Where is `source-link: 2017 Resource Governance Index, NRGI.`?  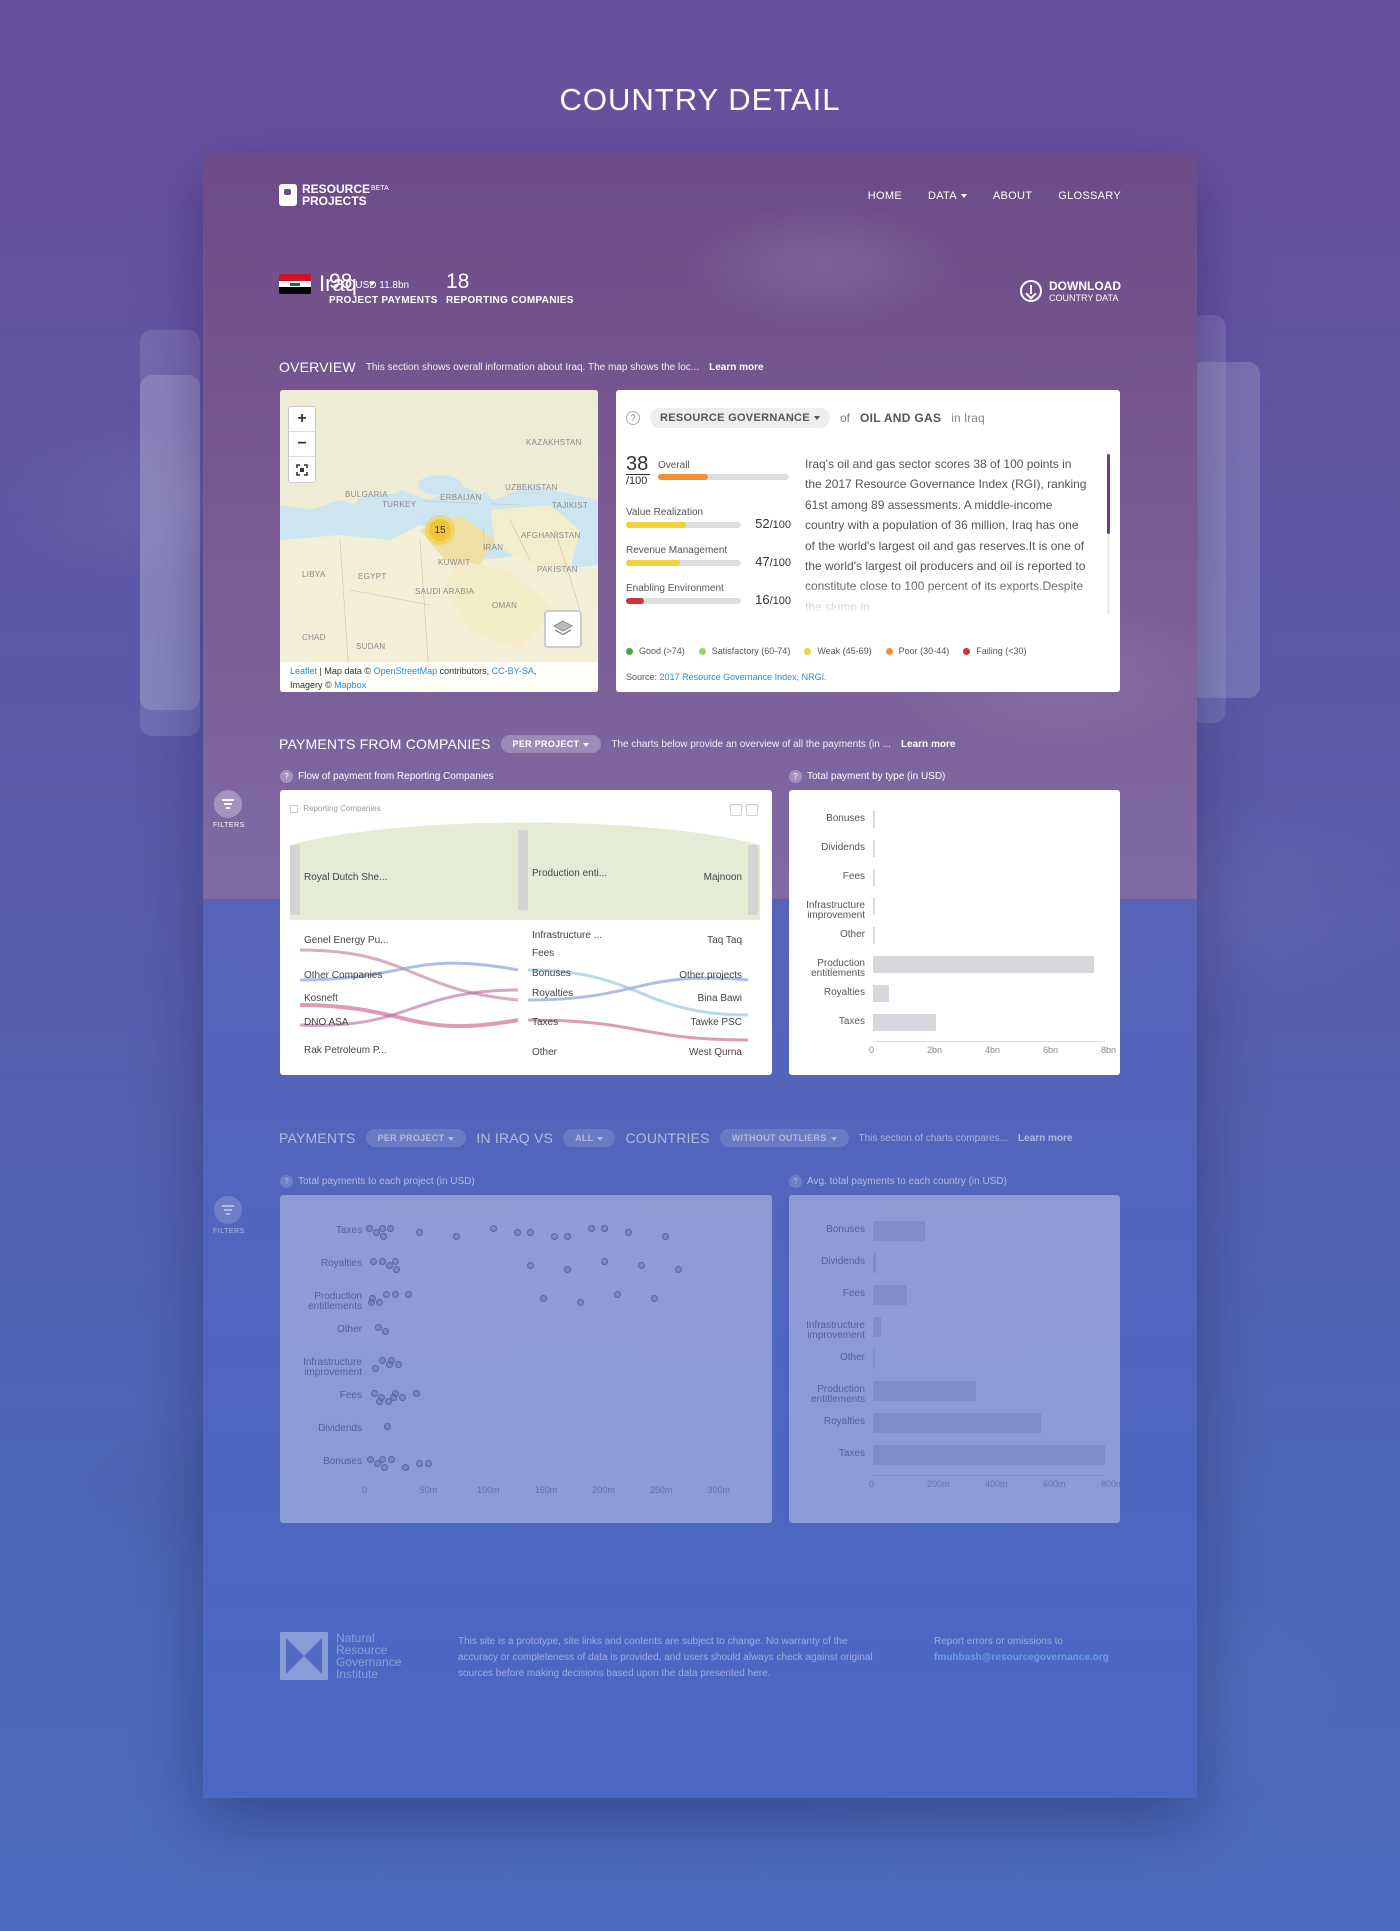 source-link: 2017 Resource Governance Index, NRGI. is located at coordinates (743, 677).